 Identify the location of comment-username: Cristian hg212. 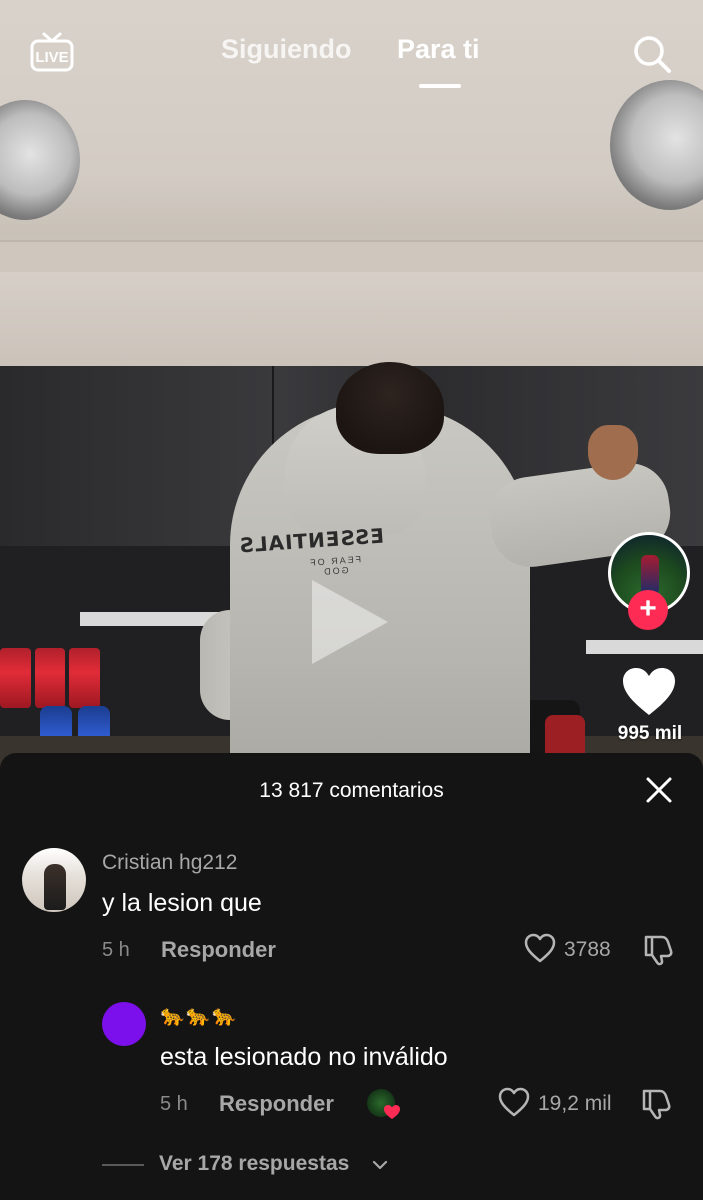
(169, 863).